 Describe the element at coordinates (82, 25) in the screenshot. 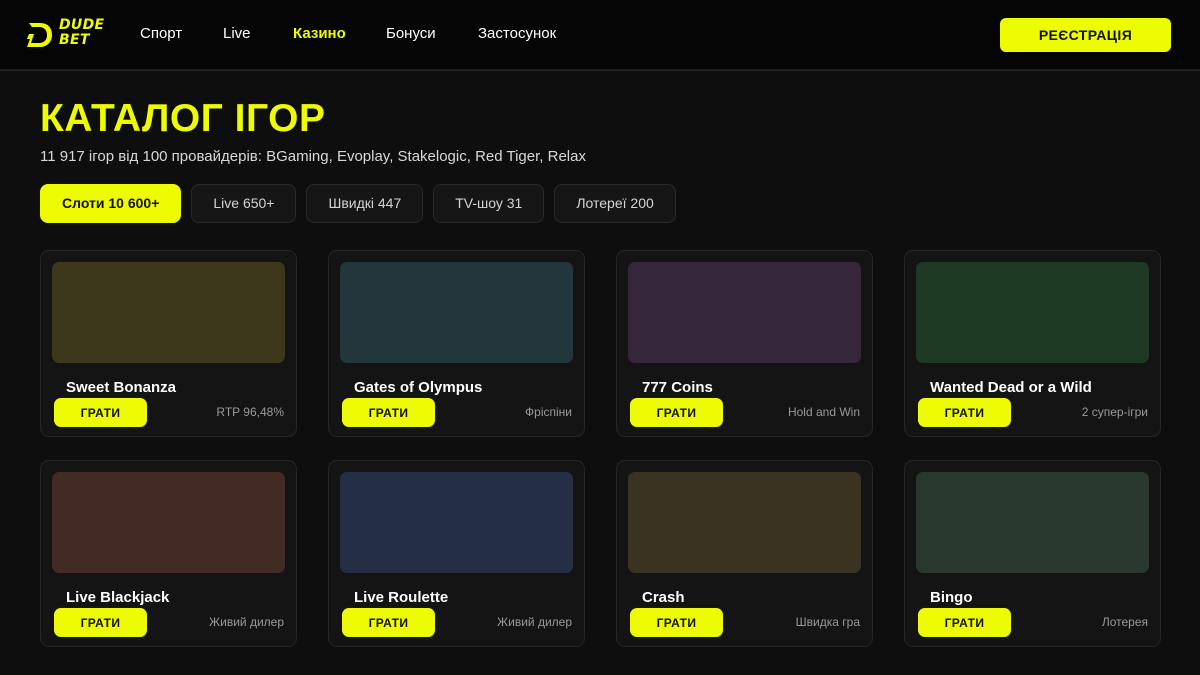

I see `logo-line-1: DUDE` at that location.